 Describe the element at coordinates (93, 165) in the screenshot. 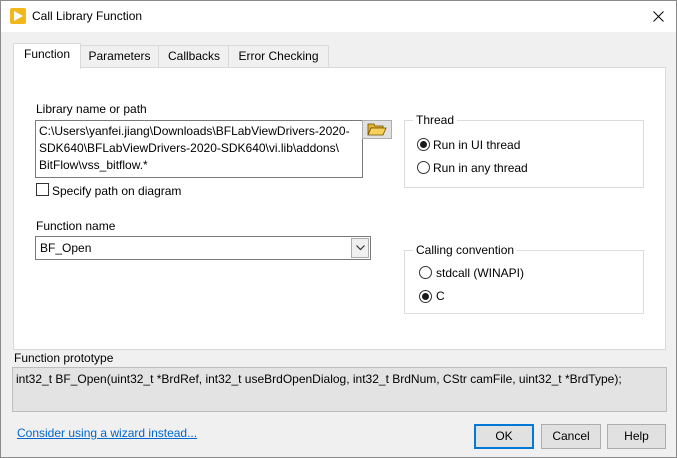

I see `library-path-line: BitFlow\vss_bitflow.*` at that location.